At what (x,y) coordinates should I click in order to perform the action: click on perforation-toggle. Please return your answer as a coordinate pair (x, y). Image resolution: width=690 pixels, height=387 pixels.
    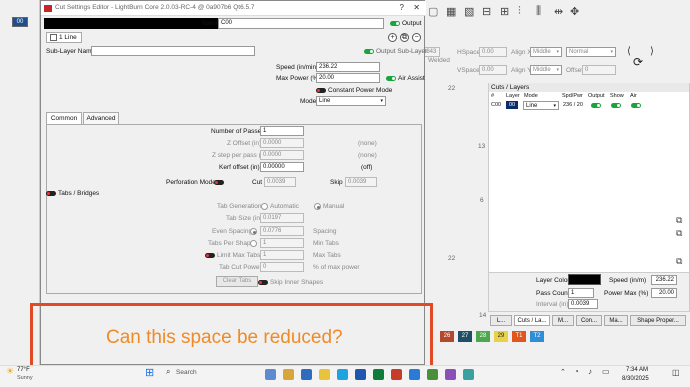
    Looking at the image, I should click on (219, 182).